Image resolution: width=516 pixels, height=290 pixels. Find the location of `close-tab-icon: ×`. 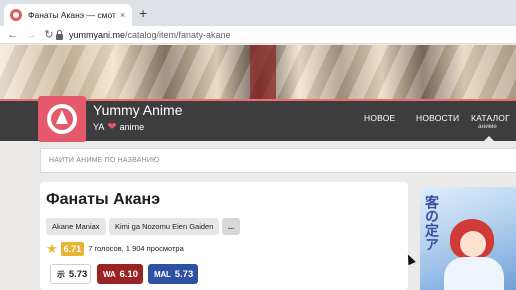

close-tab-icon: × is located at coordinates (122, 15).